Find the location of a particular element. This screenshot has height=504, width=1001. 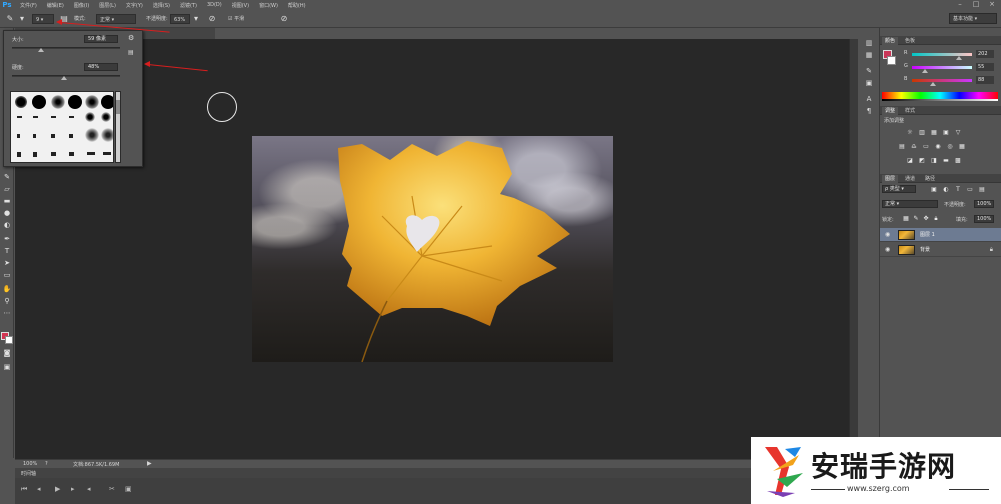

menu-item: 3D(D) is located at coordinates (214, 5).